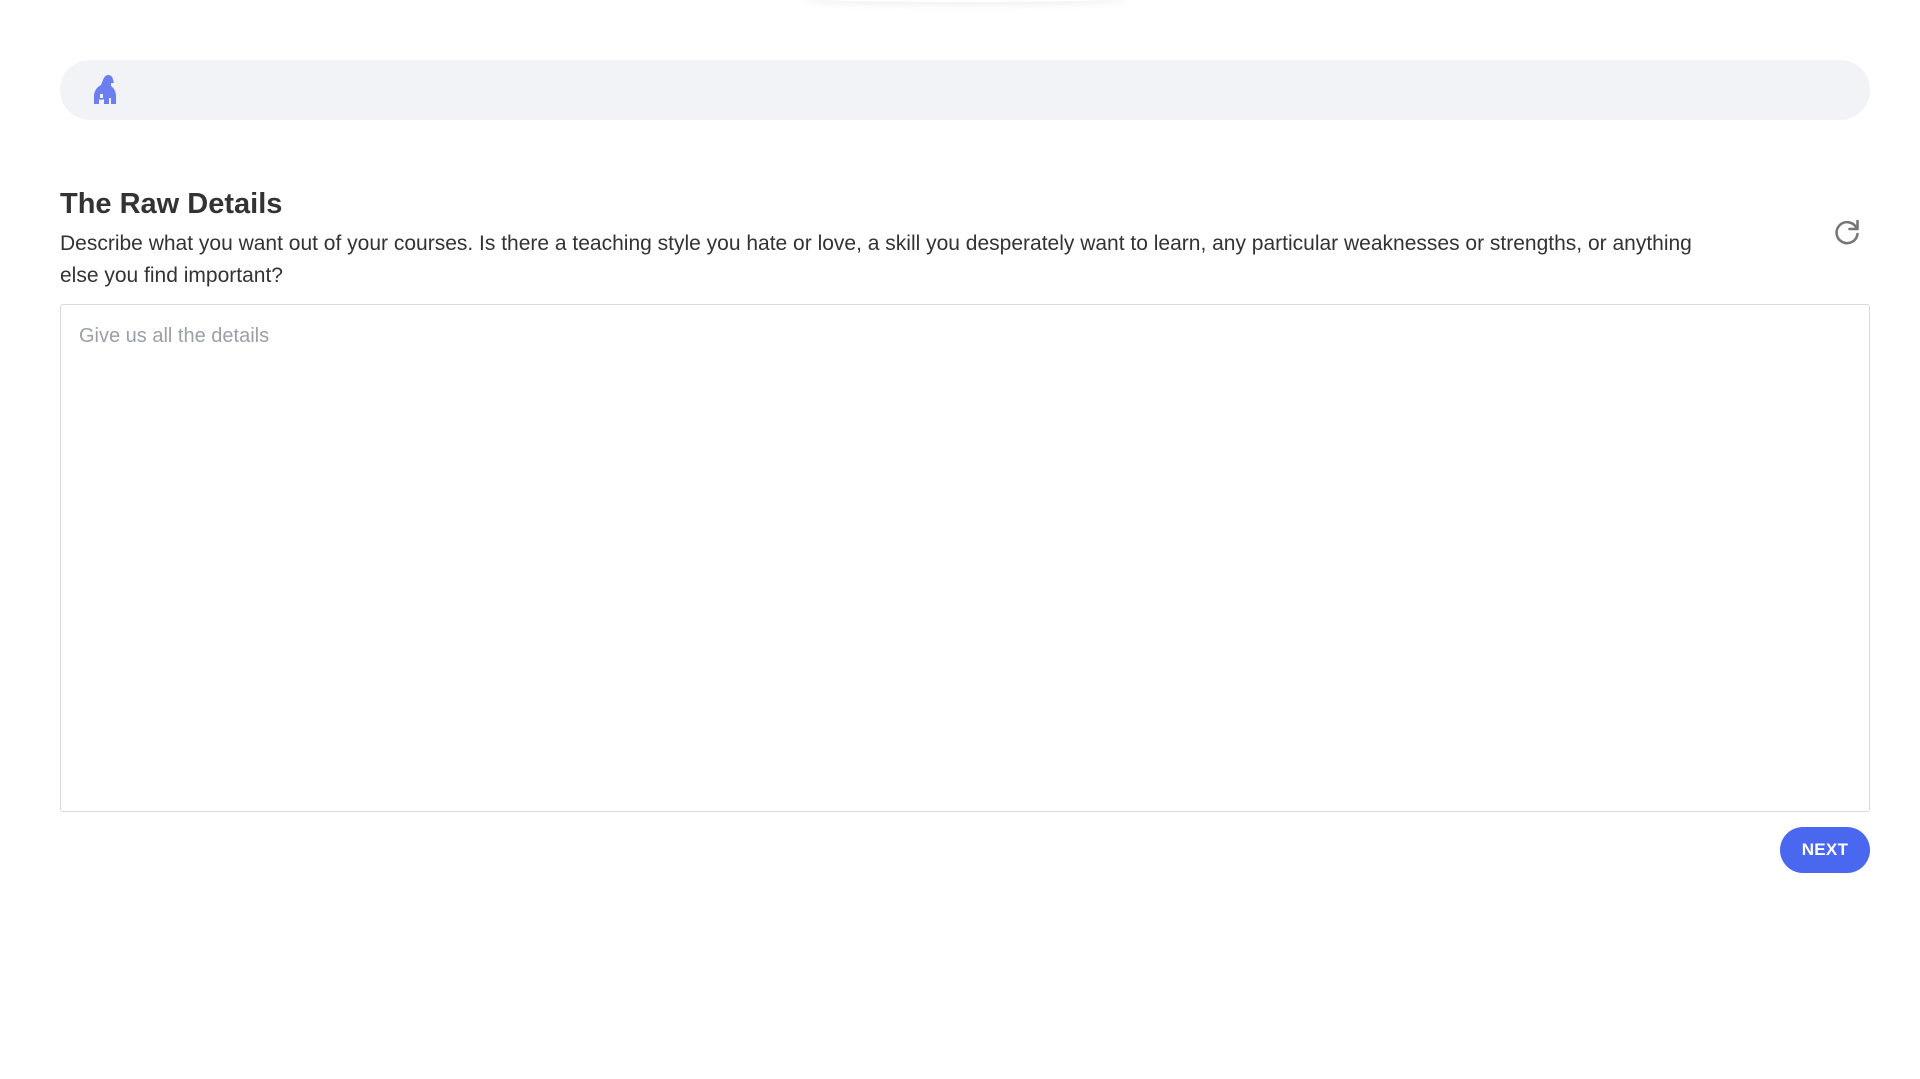 Image resolution: width=1920 pixels, height=1079 pixels. What do you see at coordinates (965, 1) in the screenshot?
I see `top-shadow-decoration` at bounding box center [965, 1].